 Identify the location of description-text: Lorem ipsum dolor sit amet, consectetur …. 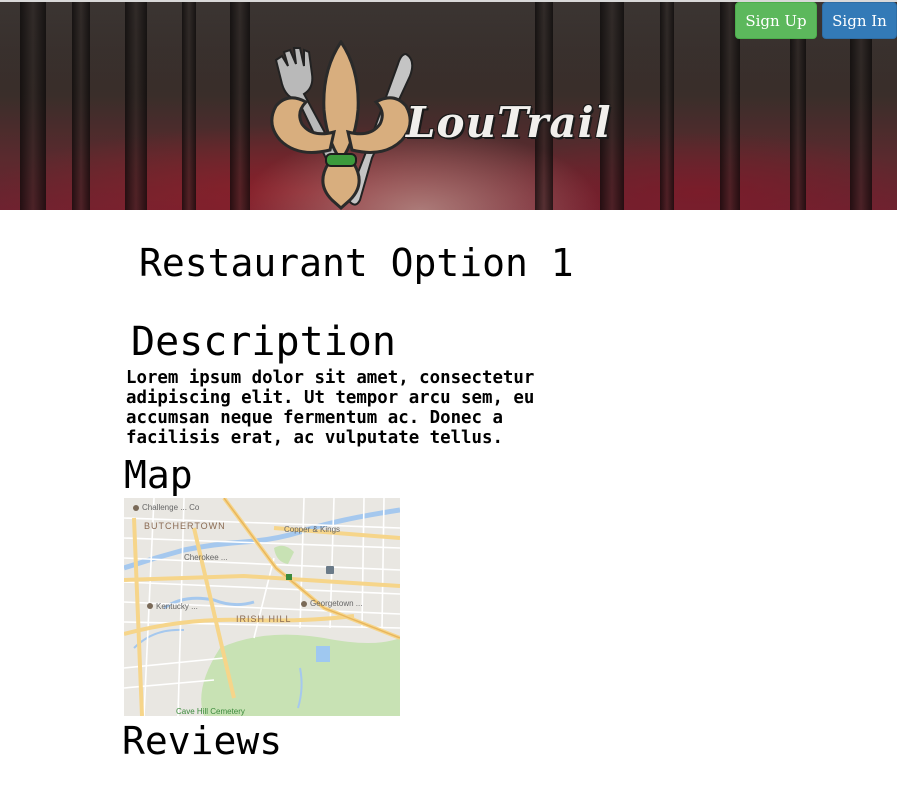
(330, 408).